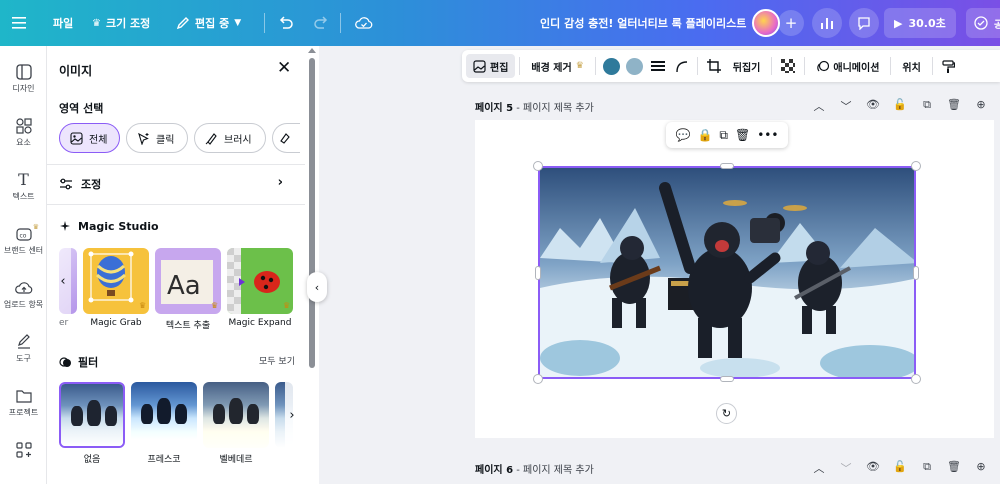  I want to click on transparency-button, so click(788, 66).